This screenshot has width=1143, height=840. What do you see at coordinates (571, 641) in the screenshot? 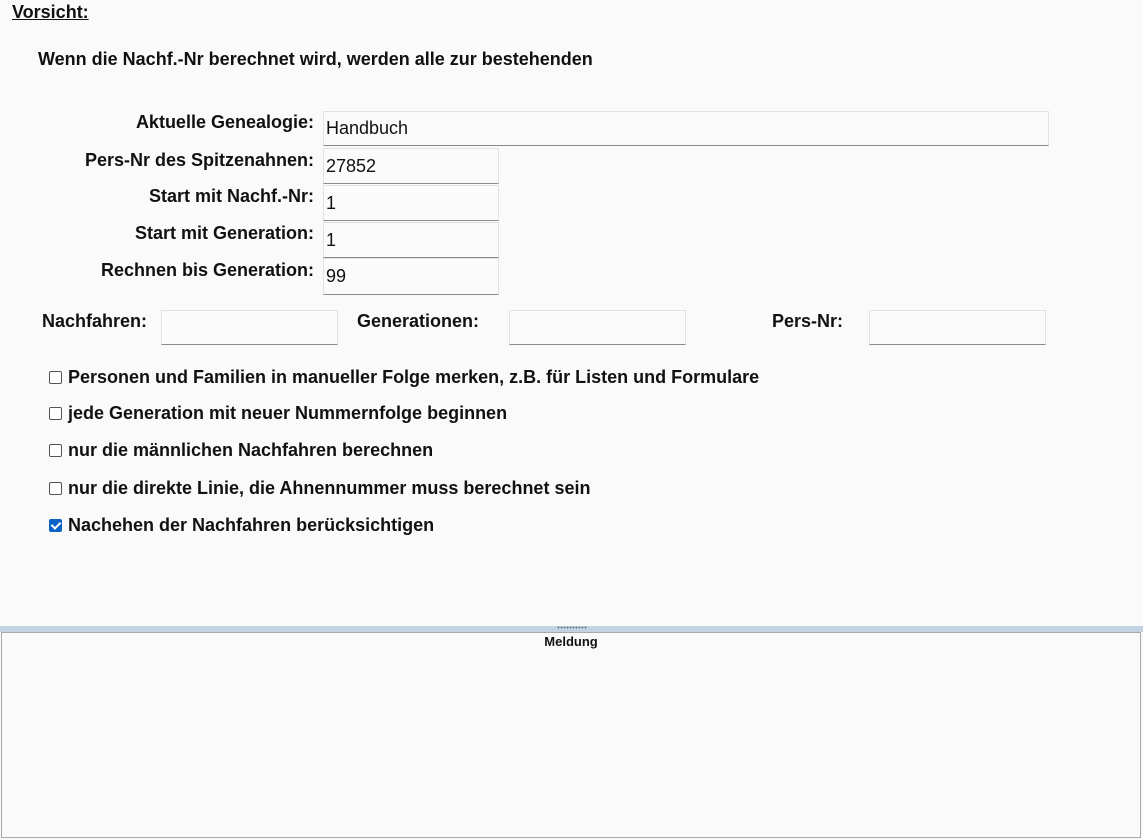
I see `message-panel-title: Meldung` at bounding box center [571, 641].